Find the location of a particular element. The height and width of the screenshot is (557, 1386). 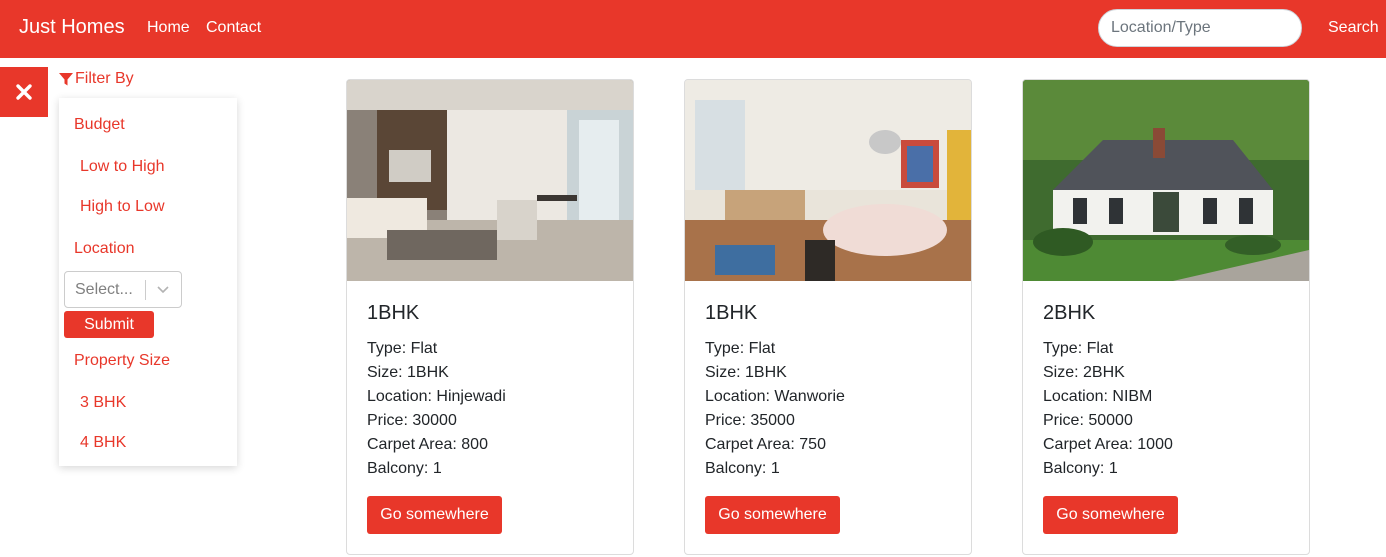

nav-link-home: Home is located at coordinates (168, 28).